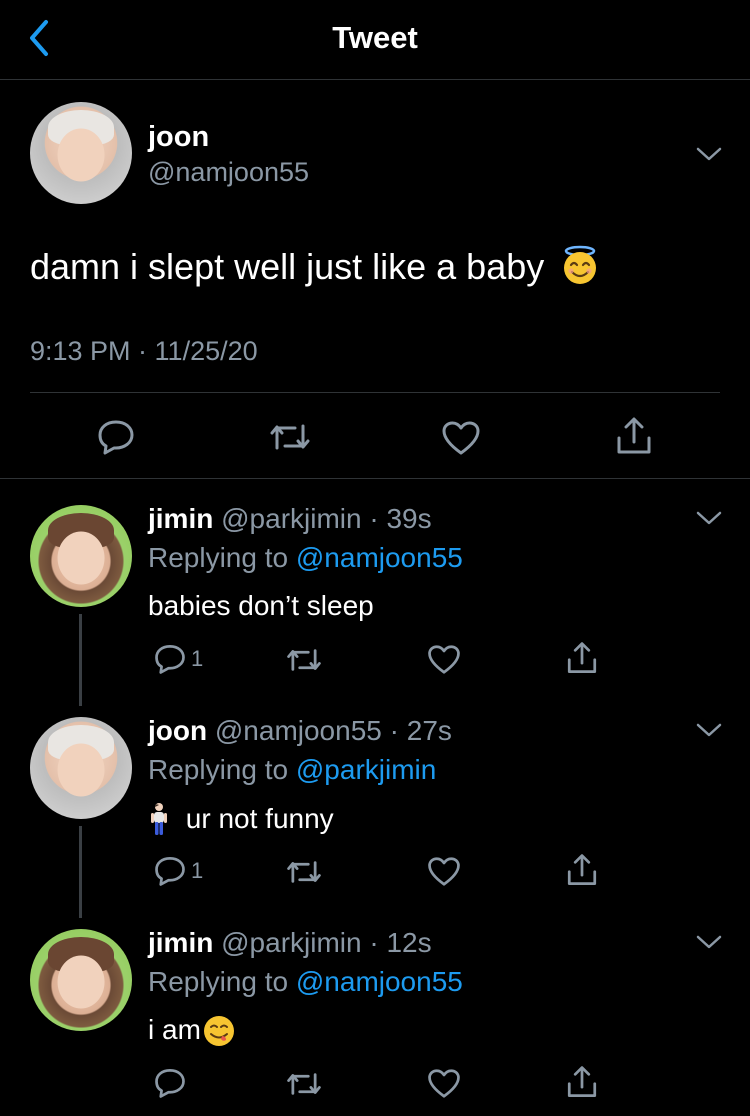 The image size is (750, 1116). What do you see at coordinates (292, 770) in the screenshot?
I see `replying-to-line: Replying to @parkjimin` at bounding box center [292, 770].